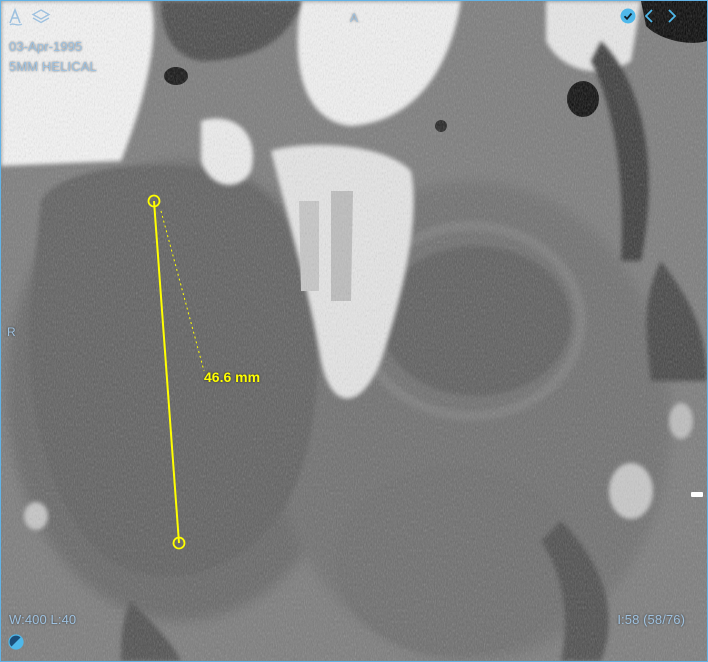 The height and width of the screenshot is (662, 708). Describe the element at coordinates (43, 619) in the screenshot. I see `window-level: W:400 L:40` at that location.